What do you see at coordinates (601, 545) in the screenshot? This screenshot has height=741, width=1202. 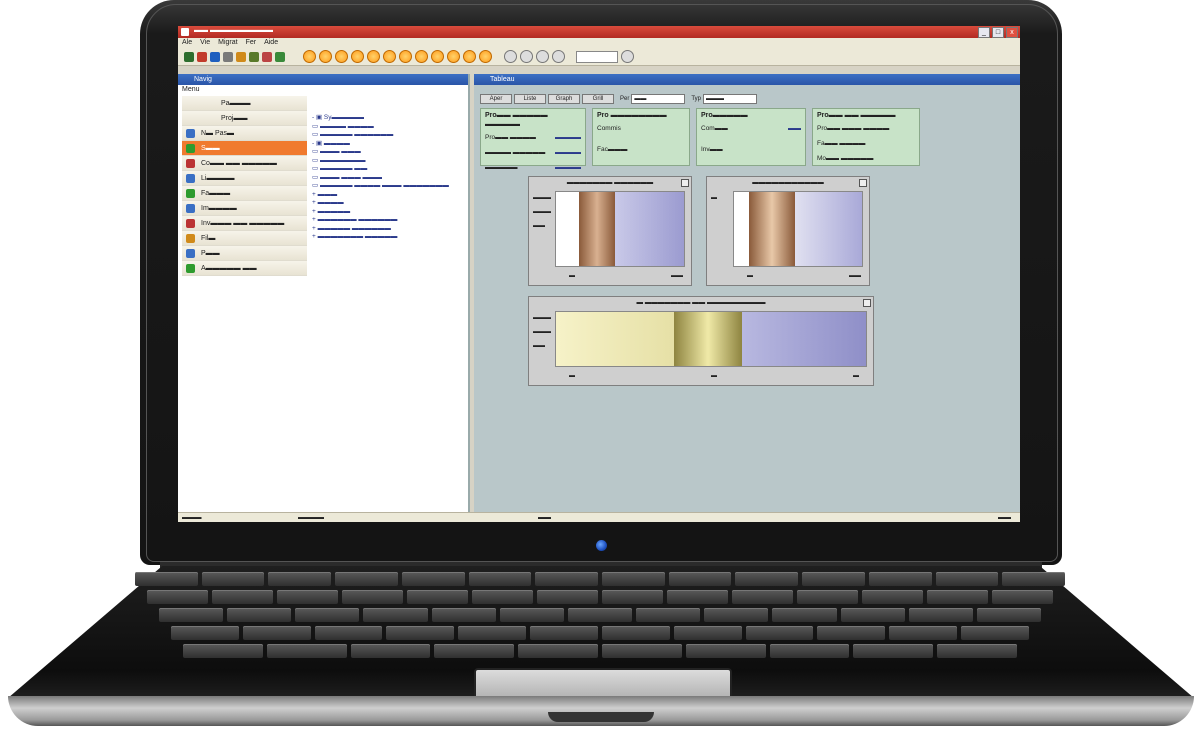 I see `webcam-icon` at bounding box center [601, 545].